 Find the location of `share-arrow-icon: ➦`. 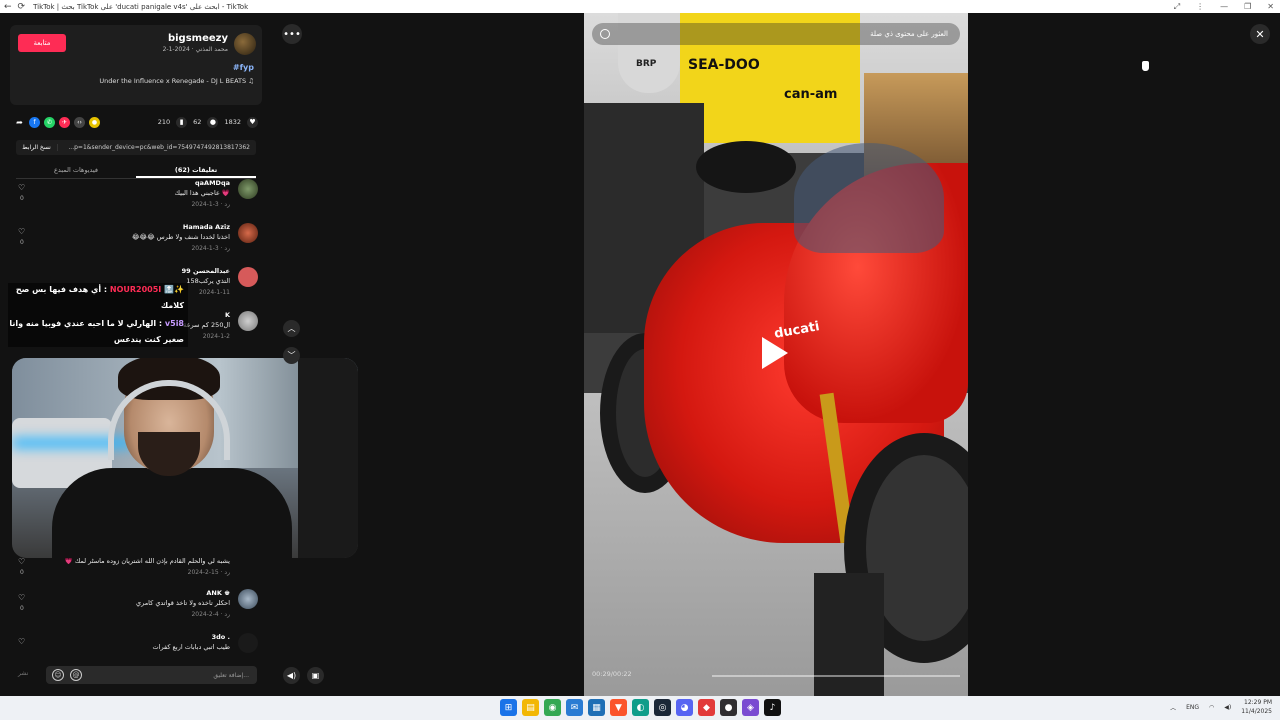

share-arrow-icon: ➦ is located at coordinates (19, 122).